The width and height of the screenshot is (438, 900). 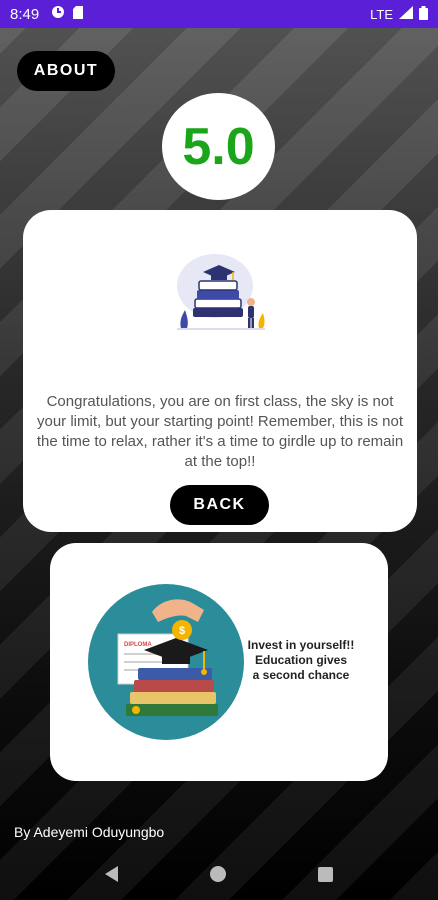 I want to click on status-time: 8:49, so click(x=25, y=14).